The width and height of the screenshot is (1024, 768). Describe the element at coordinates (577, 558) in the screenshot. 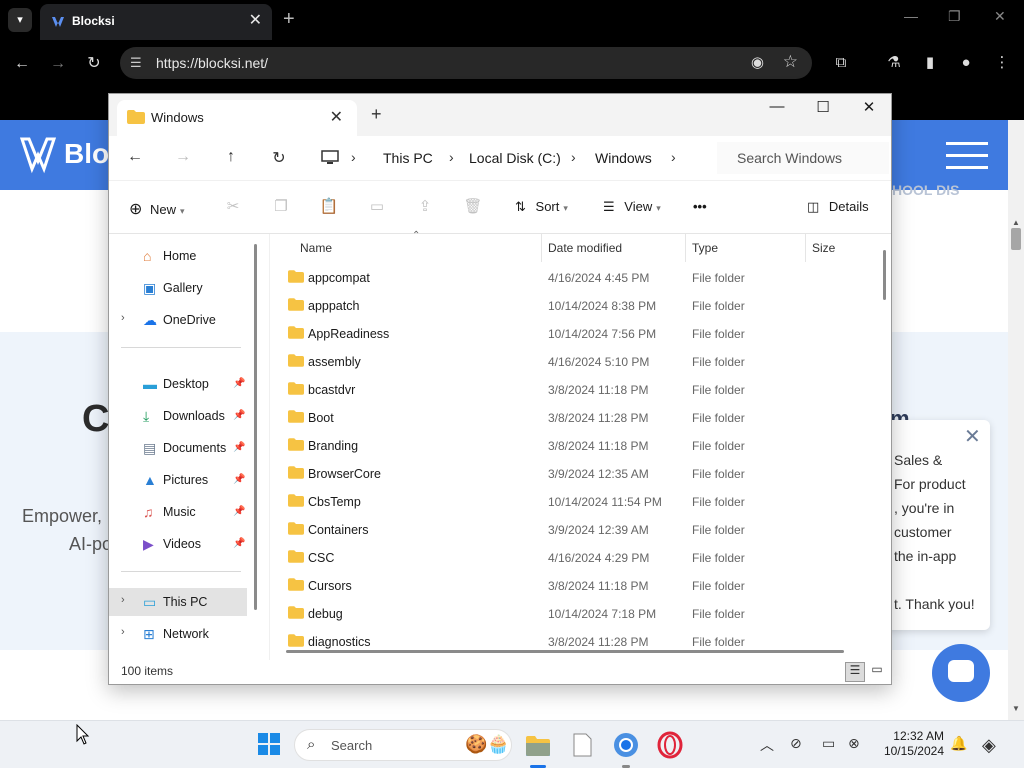

I see `file-row: CSC 4/16/2024 4:29 PM File folder` at that location.